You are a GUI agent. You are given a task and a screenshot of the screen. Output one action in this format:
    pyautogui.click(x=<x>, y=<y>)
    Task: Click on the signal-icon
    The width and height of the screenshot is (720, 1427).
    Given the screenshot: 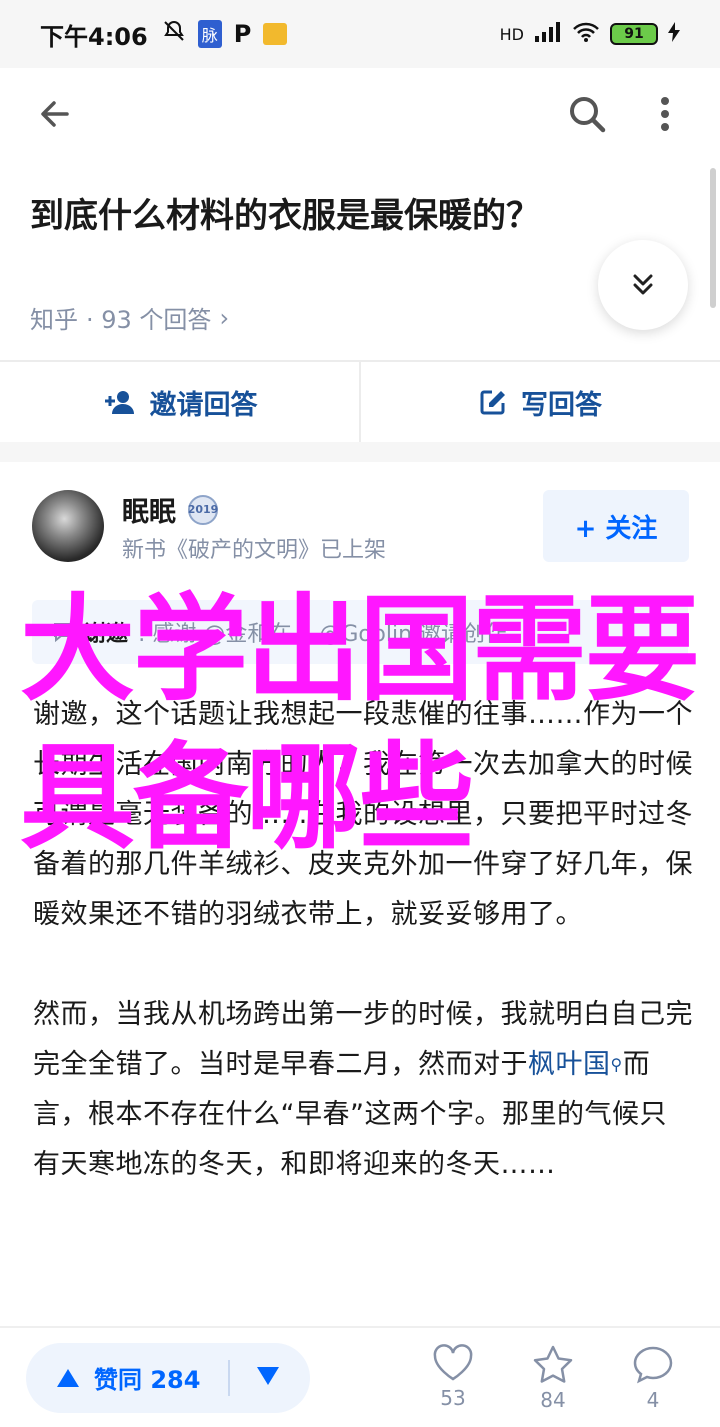 What is the action you would take?
    pyautogui.click(x=548, y=34)
    